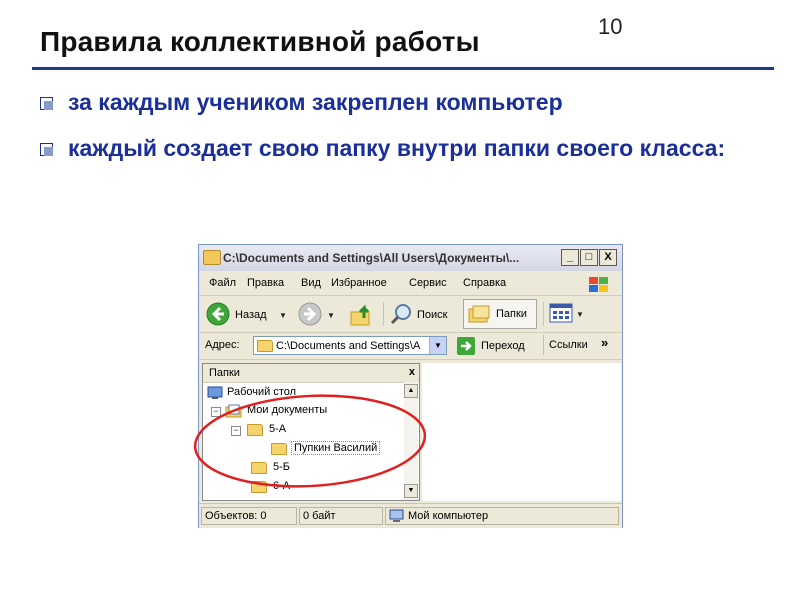 Image resolution: width=800 pixels, height=600 pixels. Describe the element at coordinates (428, 283) in the screenshot. I see `menu-tools: Сервис` at that location.